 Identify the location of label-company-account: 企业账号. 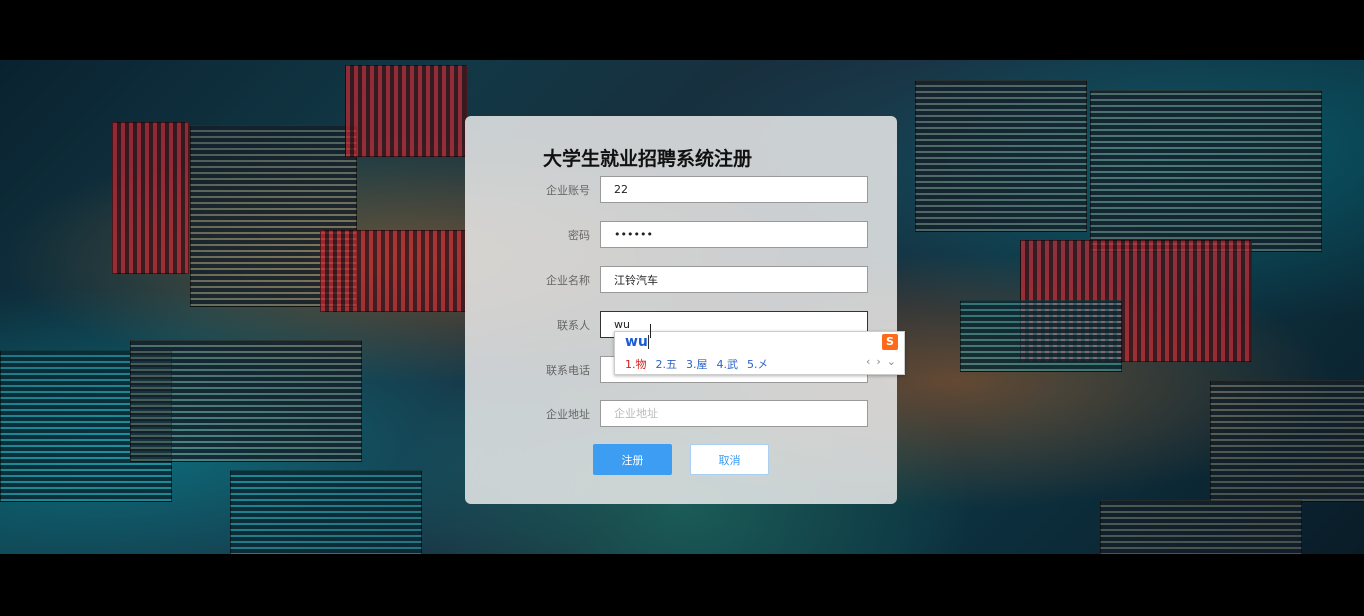
(568, 190).